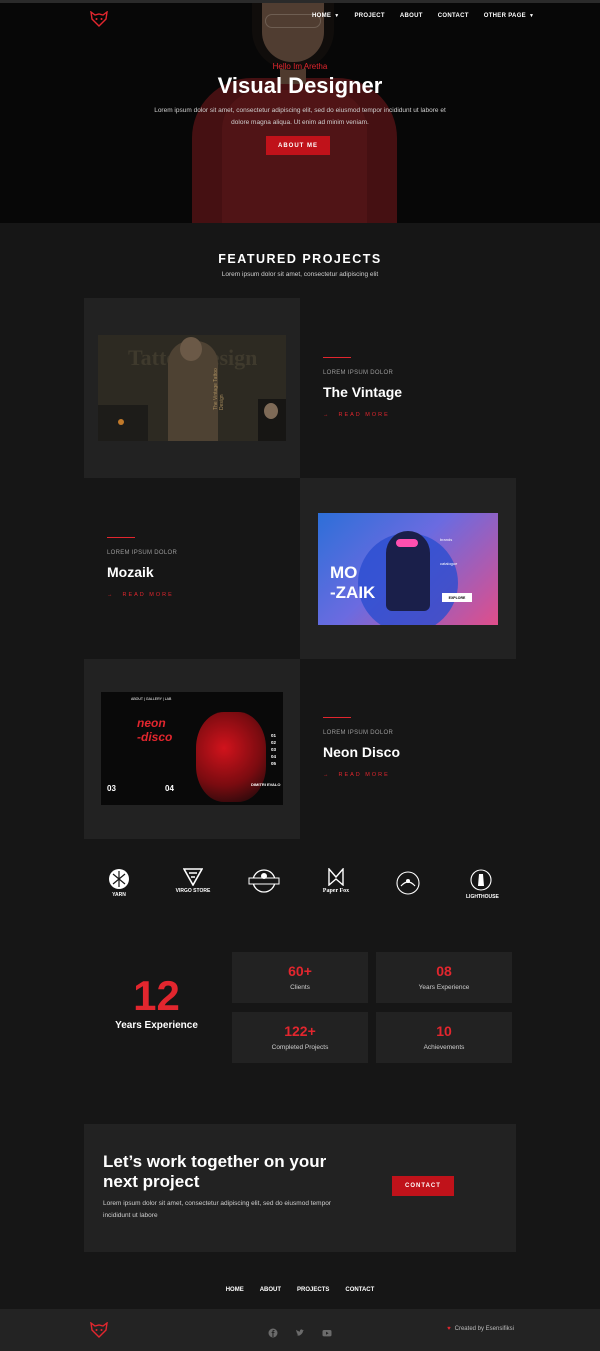 This screenshot has height=1351, width=600. I want to click on project-name: The Vintage, so click(363, 392).